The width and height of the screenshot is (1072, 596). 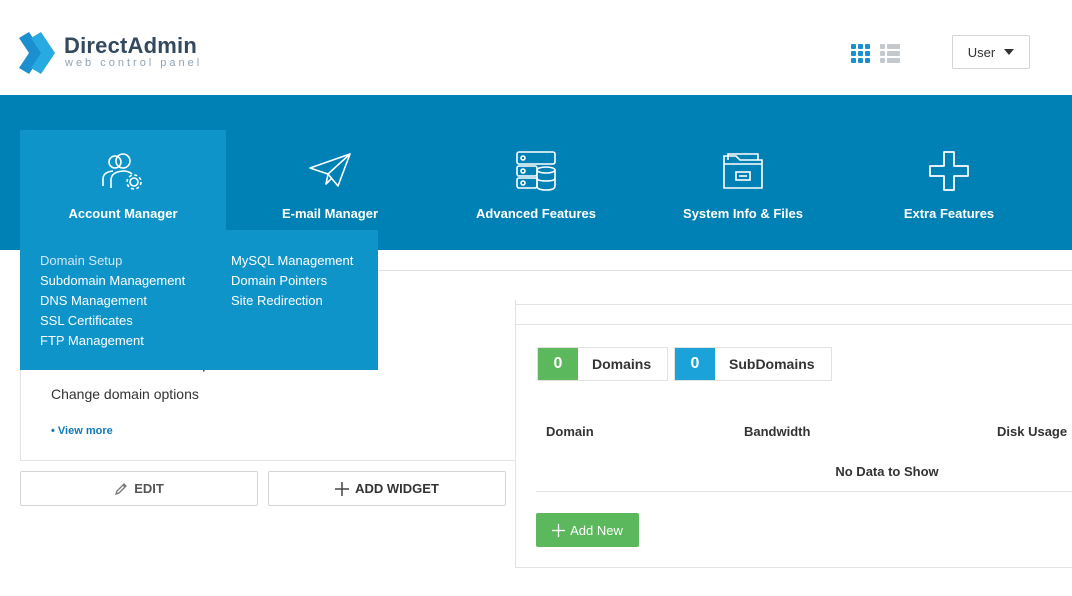 I want to click on paper-plane-icon, so click(x=330, y=170).